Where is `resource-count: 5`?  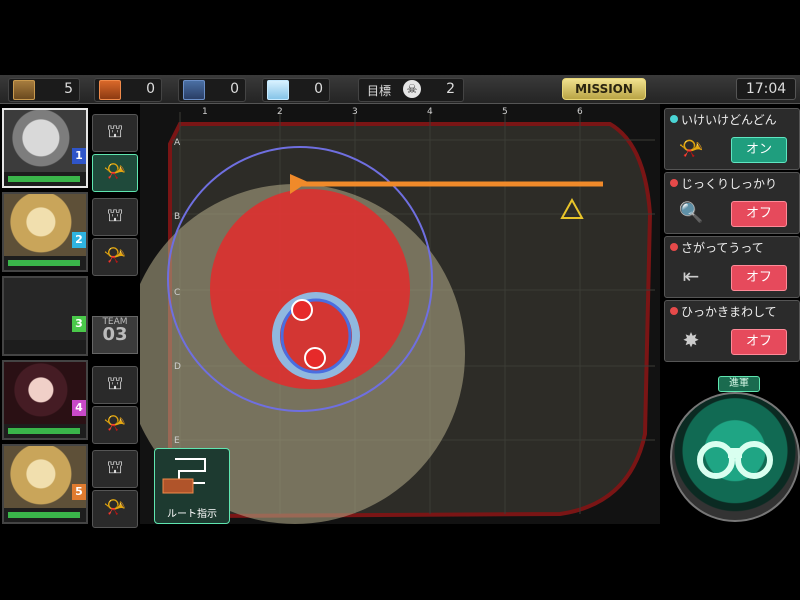
resource-count: 5 is located at coordinates (68, 89).